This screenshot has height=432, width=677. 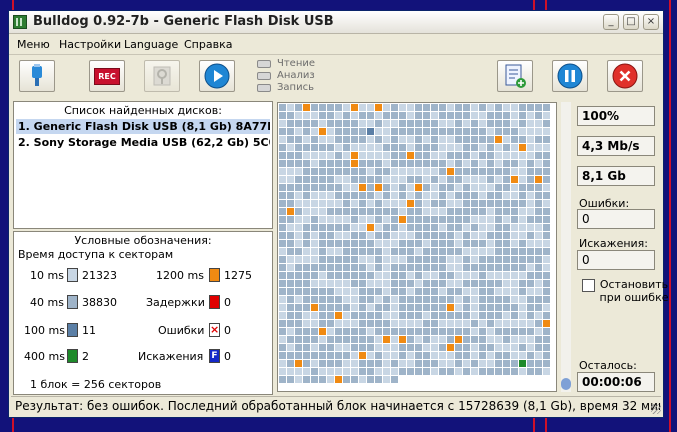 What do you see at coordinates (90, 44) in the screenshot?
I see `menu-settings: Настройки` at bounding box center [90, 44].